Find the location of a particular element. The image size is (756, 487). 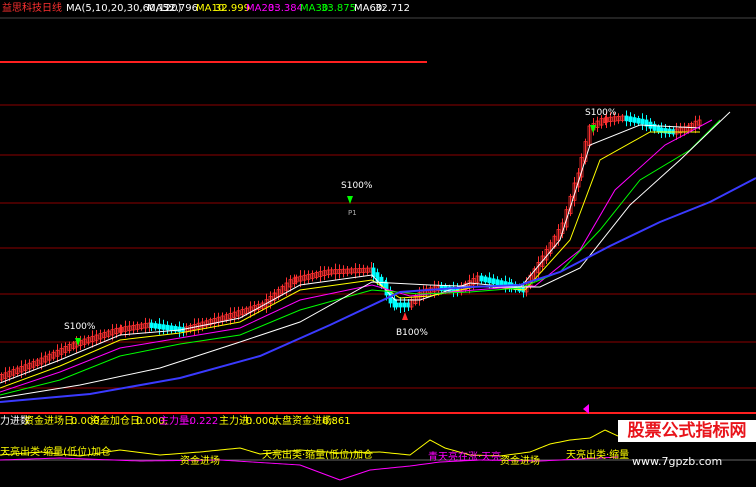

ma30-value: 33.875 is located at coordinates (338, 8).